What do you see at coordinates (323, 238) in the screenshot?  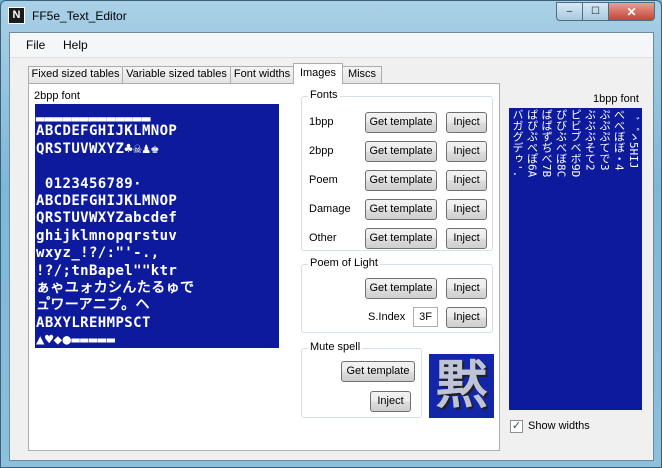 I see `font-row-label-other: Other` at bounding box center [323, 238].